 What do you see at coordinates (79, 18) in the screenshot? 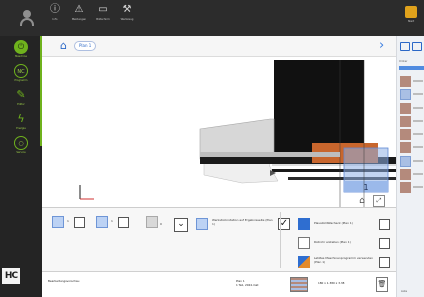
I see `warning-button: ⚠ Meldungen` at bounding box center [79, 18].